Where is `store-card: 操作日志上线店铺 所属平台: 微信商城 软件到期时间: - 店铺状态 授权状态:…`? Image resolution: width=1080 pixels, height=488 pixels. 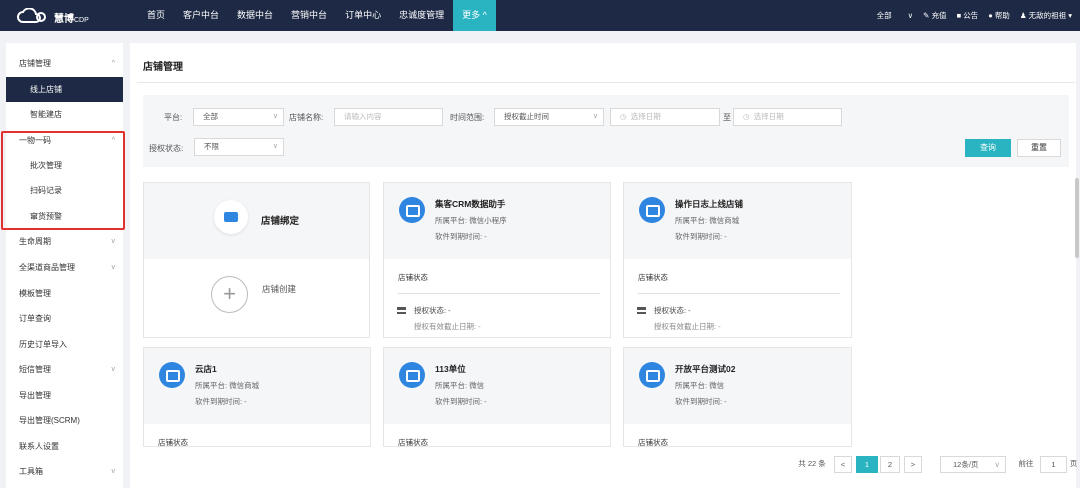 store-card: 操作日志上线店铺 所属平台: 微信商城 软件到期时间: - 店铺状态 授权状态:… is located at coordinates (737, 260).